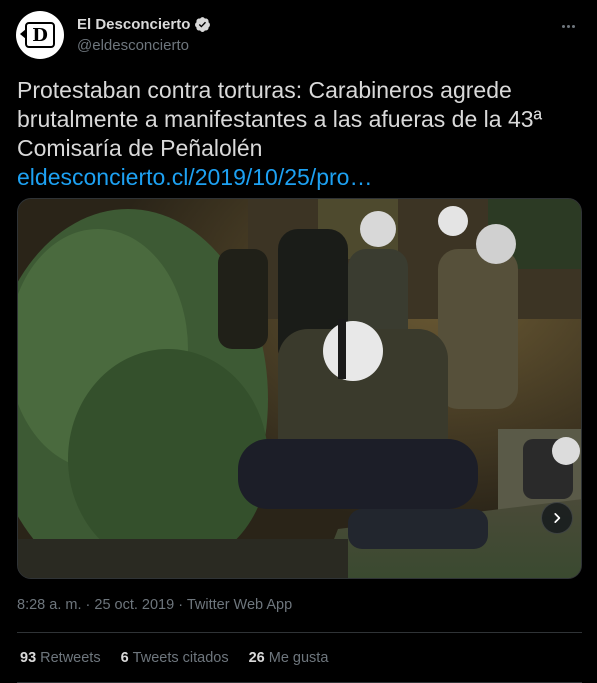  I want to click on divider, so click(299, 632).